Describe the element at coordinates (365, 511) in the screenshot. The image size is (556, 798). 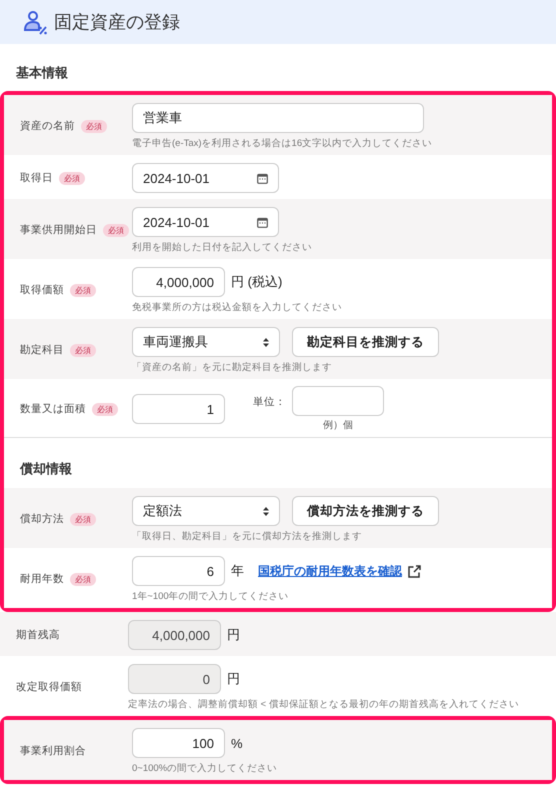
I see `guess-button: 償却方法を推測する` at that location.